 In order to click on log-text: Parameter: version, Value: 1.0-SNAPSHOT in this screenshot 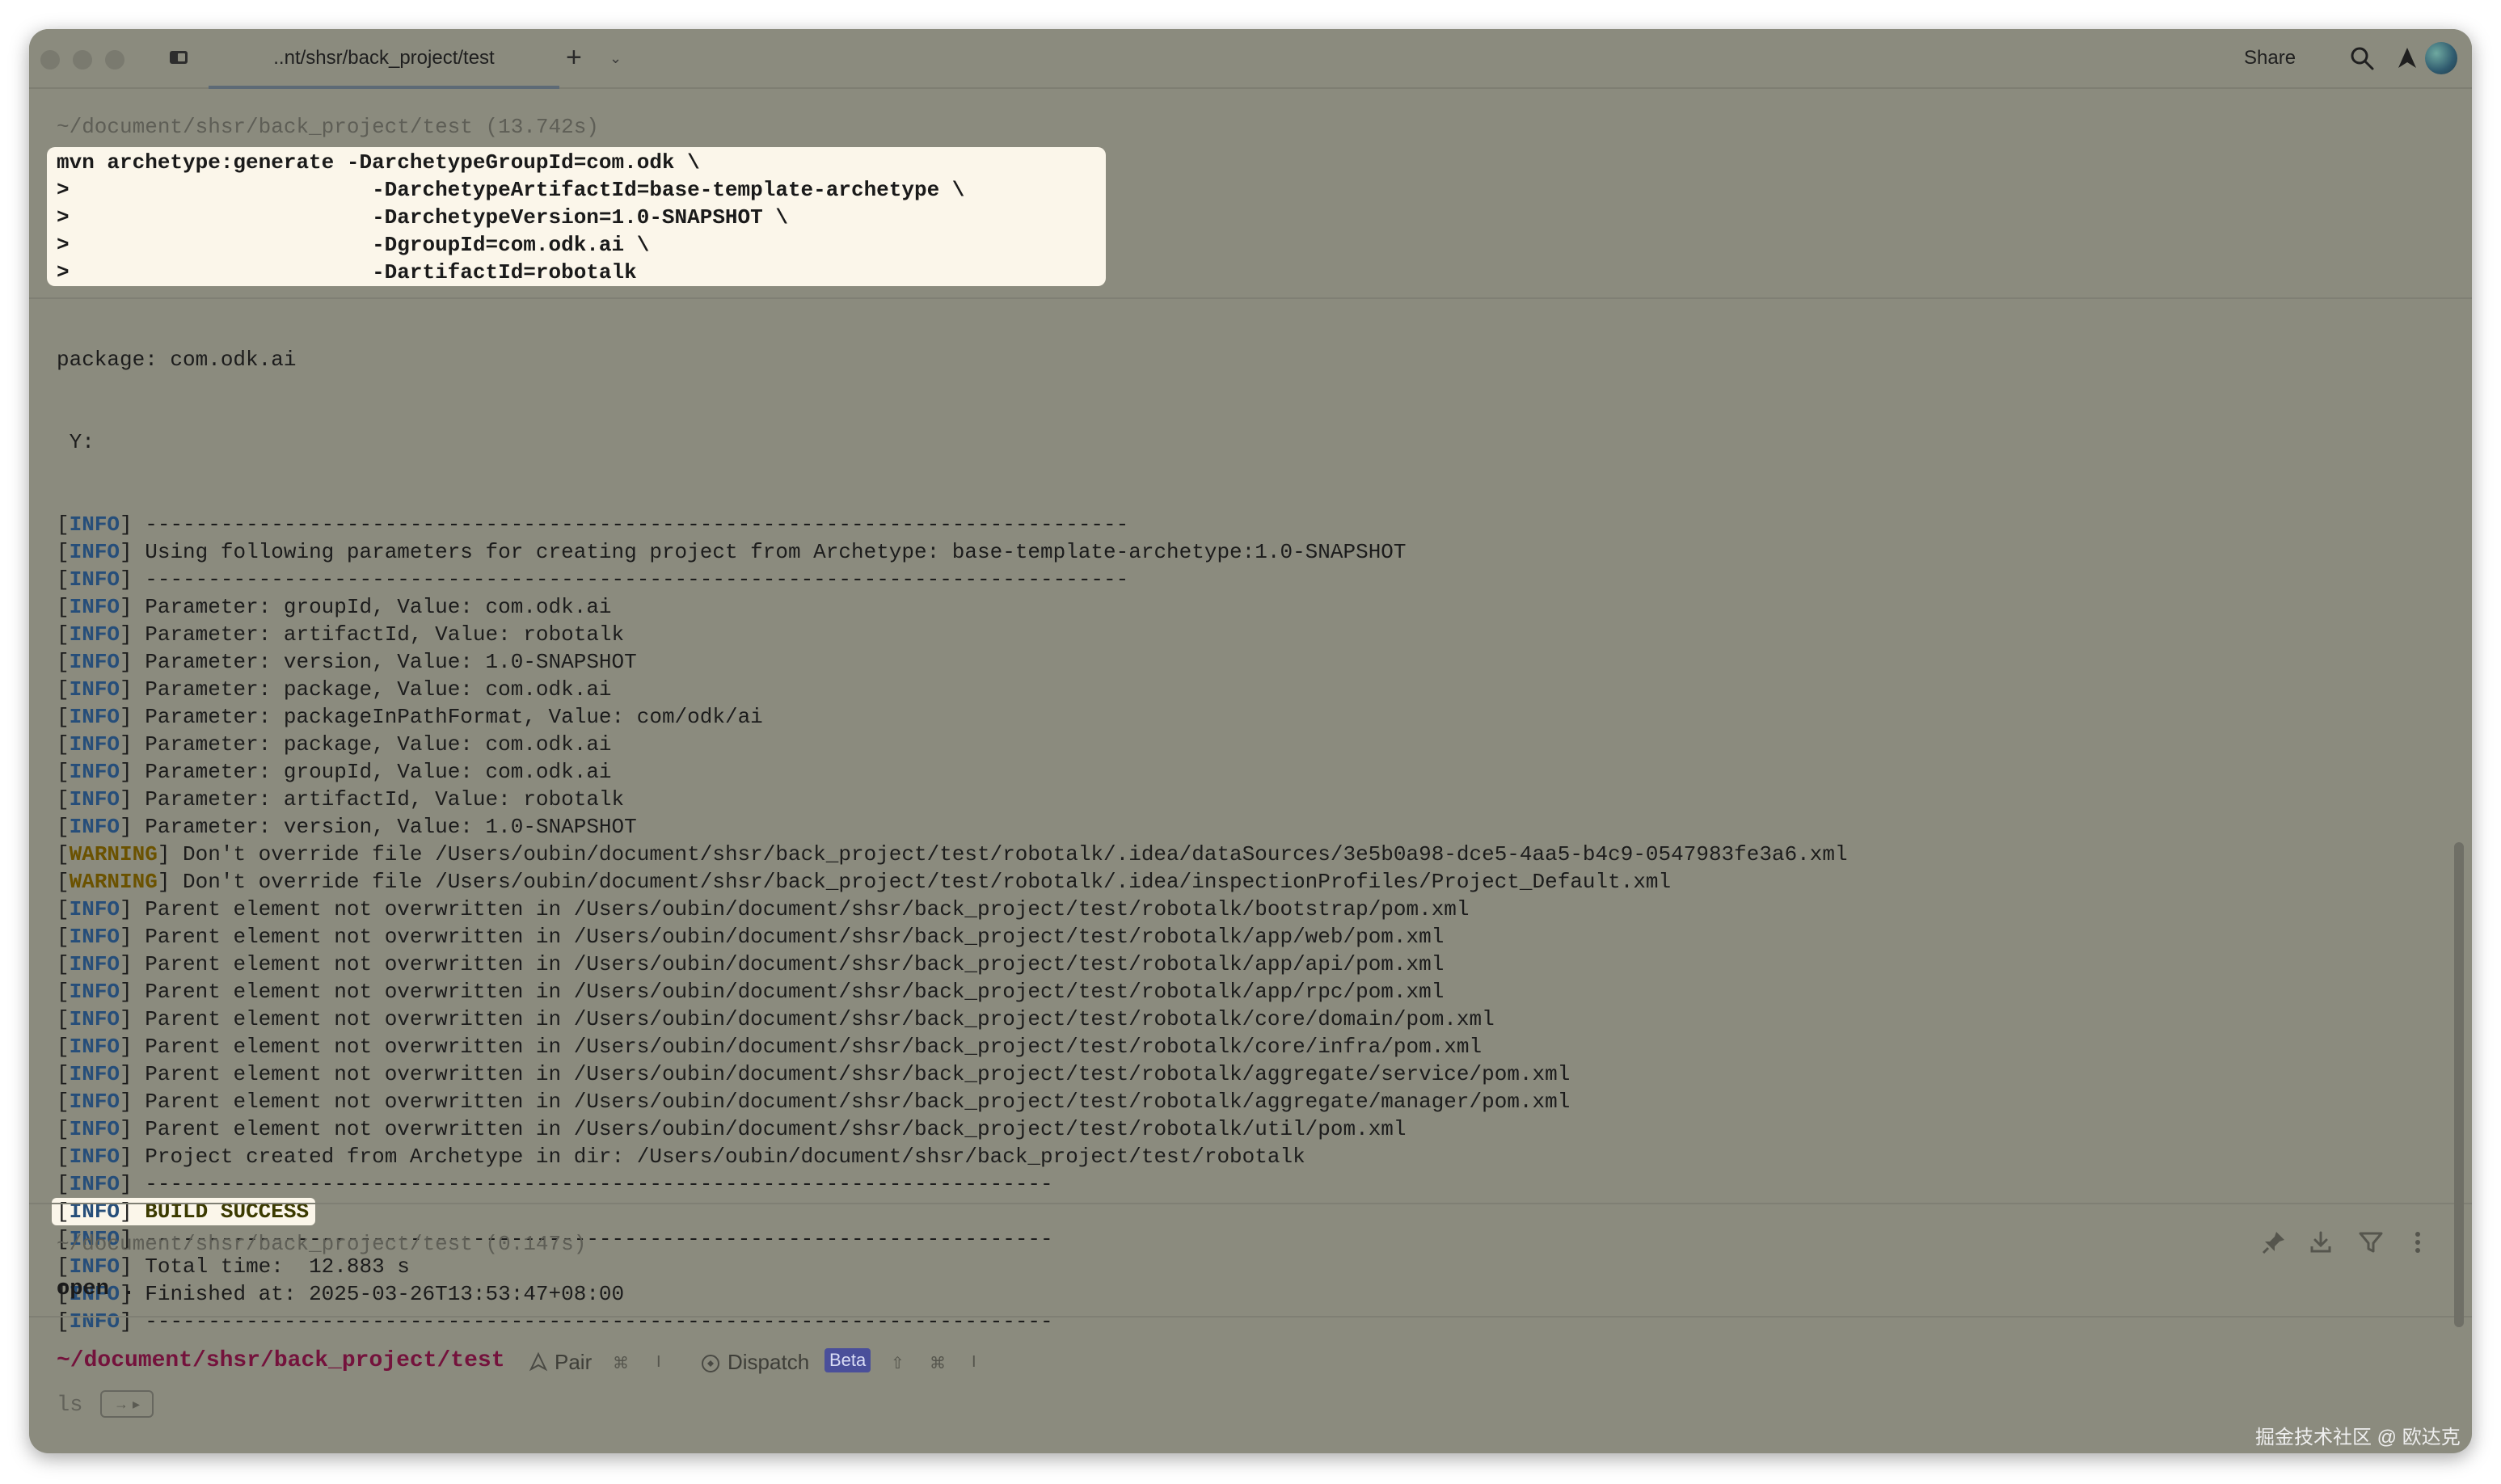, I will do `click(384, 662)`.